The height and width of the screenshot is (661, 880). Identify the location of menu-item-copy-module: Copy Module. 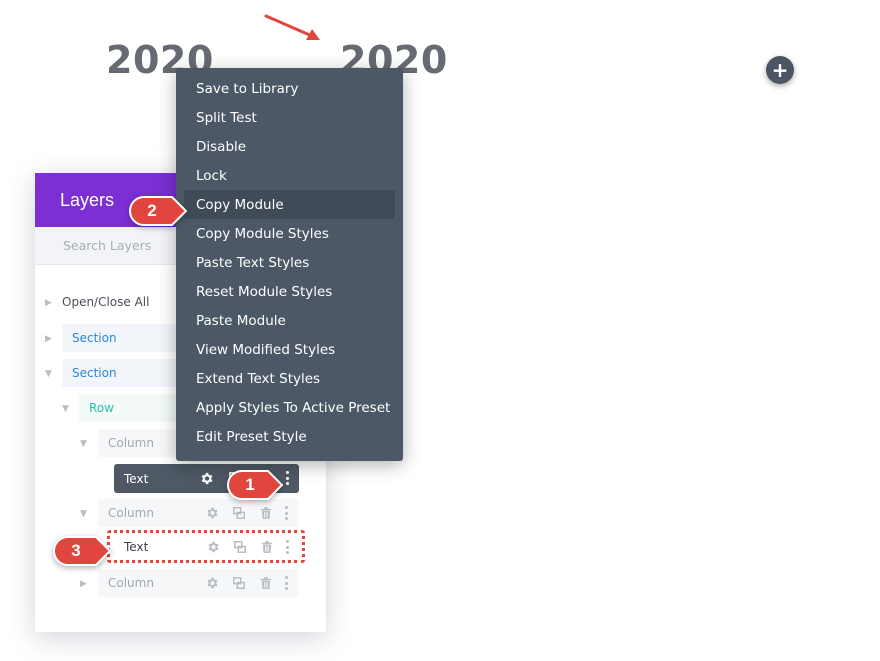
(289, 204).